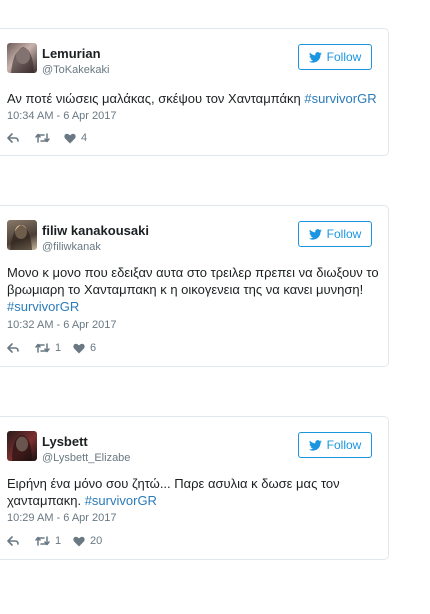  What do you see at coordinates (75, 70) in the screenshot?
I see `user-handle: @ToKakekaki` at bounding box center [75, 70].